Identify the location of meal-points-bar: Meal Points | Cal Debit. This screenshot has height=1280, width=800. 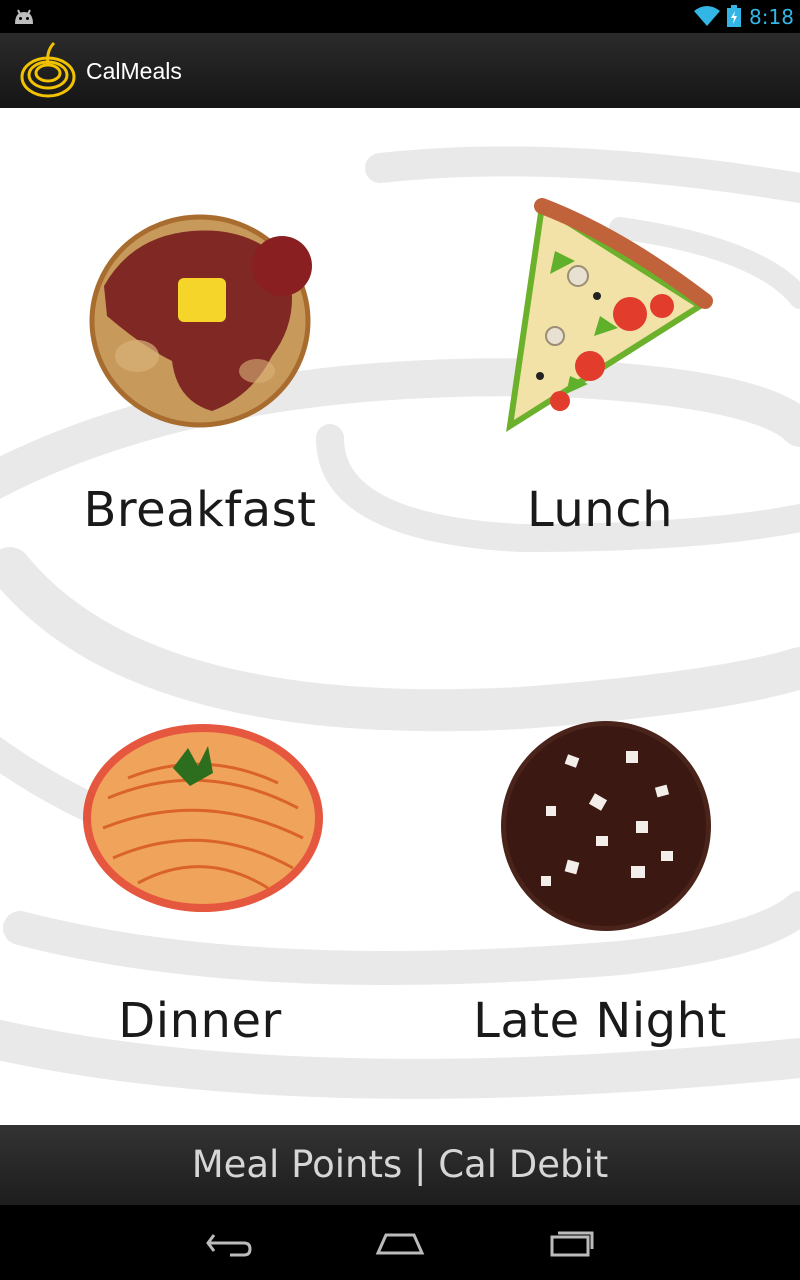
(400, 1165).